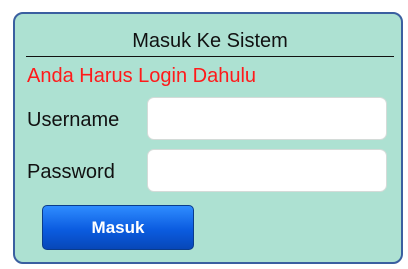 This screenshot has height=269, width=408. What do you see at coordinates (267, 118) in the screenshot?
I see `username-input` at bounding box center [267, 118].